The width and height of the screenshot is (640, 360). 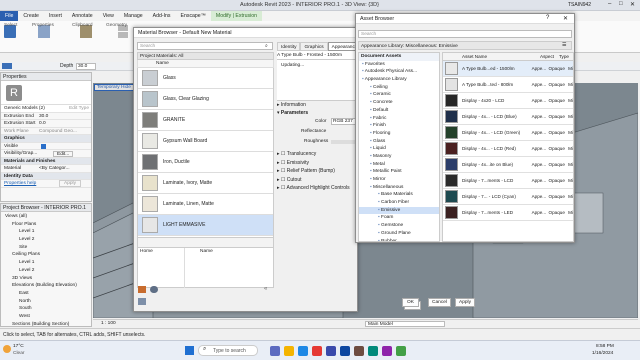 I want to click on prop-value: 30.0, so click(x=43, y=117).